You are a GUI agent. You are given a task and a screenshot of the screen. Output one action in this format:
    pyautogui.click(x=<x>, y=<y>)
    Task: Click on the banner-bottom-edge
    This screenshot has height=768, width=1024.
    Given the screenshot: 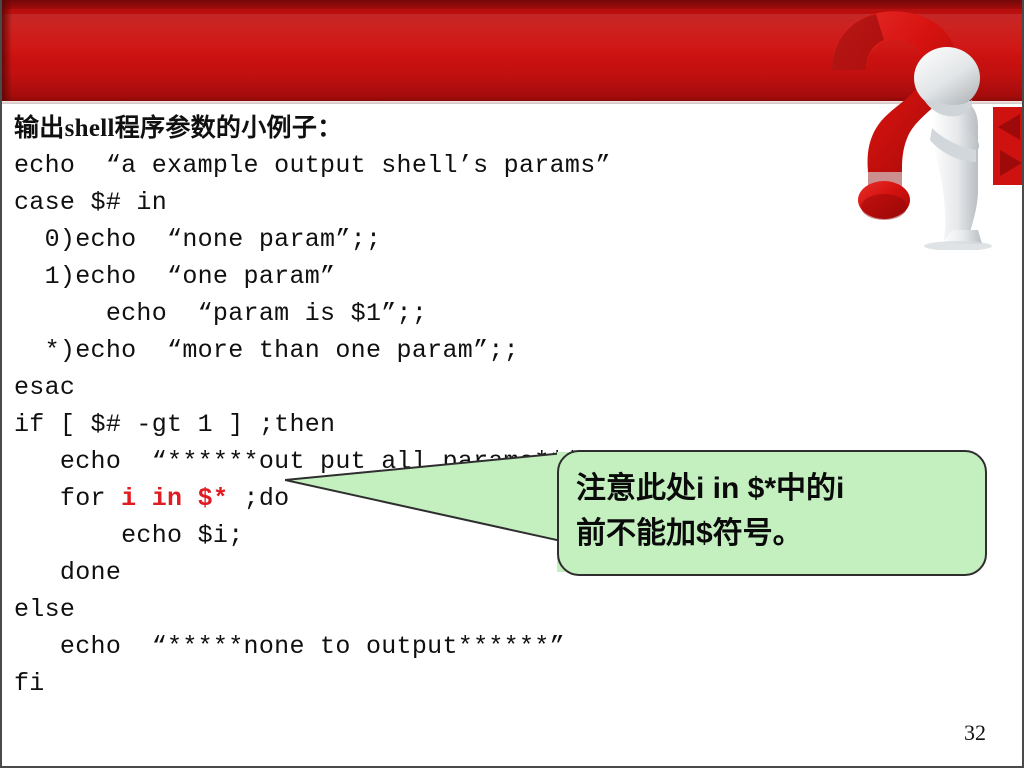 What is the action you would take?
    pyautogui.click(x=512, y=102)
    